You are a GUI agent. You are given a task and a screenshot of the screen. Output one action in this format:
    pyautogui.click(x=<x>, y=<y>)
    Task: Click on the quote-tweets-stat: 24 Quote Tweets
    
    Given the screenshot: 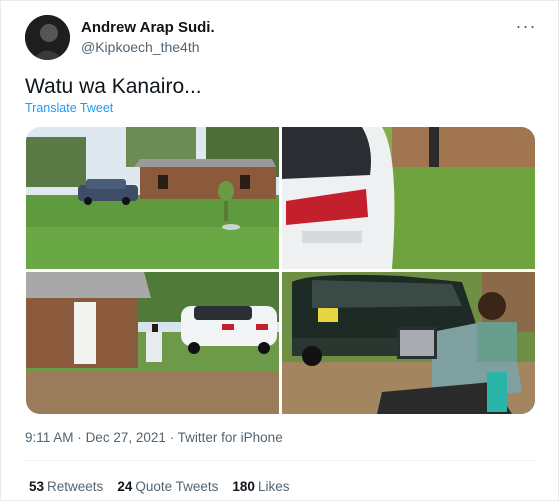 What is the action you would take?
    pyautogui.click(x=167, y=486)
    